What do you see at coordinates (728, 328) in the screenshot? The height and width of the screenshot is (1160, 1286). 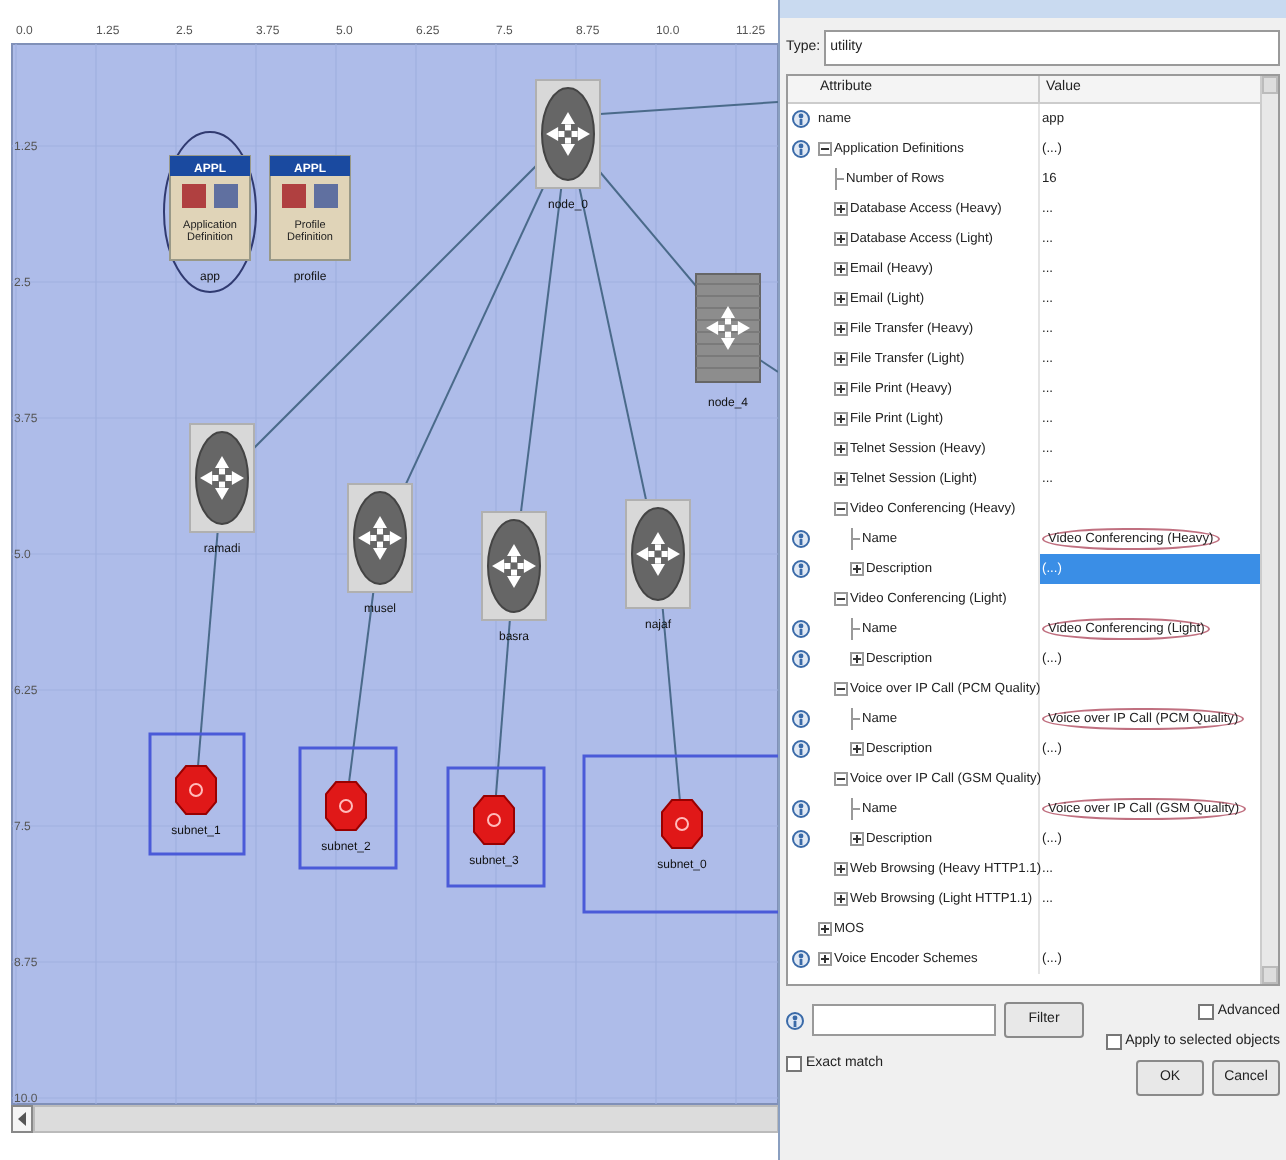 I see `switch-icon` at bounding box center [728, 328].